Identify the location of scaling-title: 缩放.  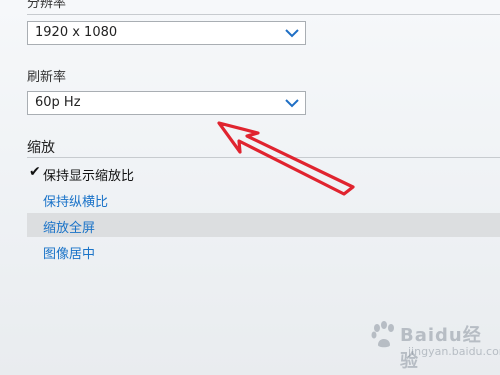
(41, 148).